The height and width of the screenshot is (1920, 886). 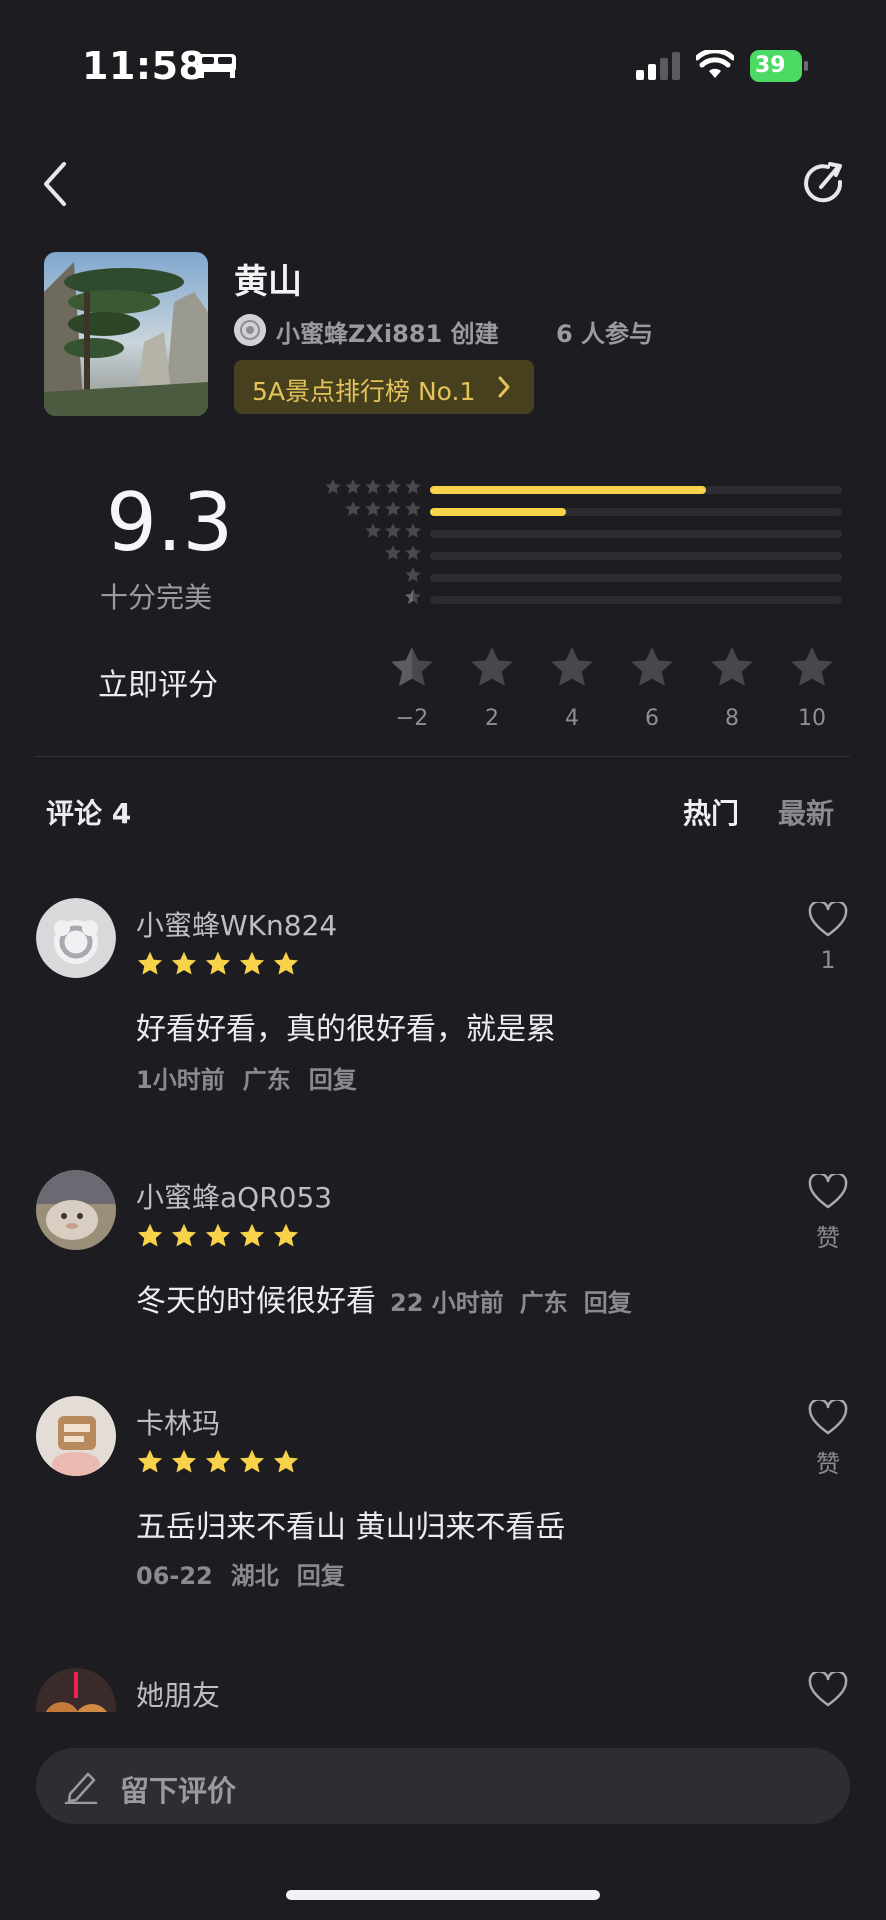 I want to click on comment-meta: 1小时前 广东 回复, so click(x=255, y=1077).